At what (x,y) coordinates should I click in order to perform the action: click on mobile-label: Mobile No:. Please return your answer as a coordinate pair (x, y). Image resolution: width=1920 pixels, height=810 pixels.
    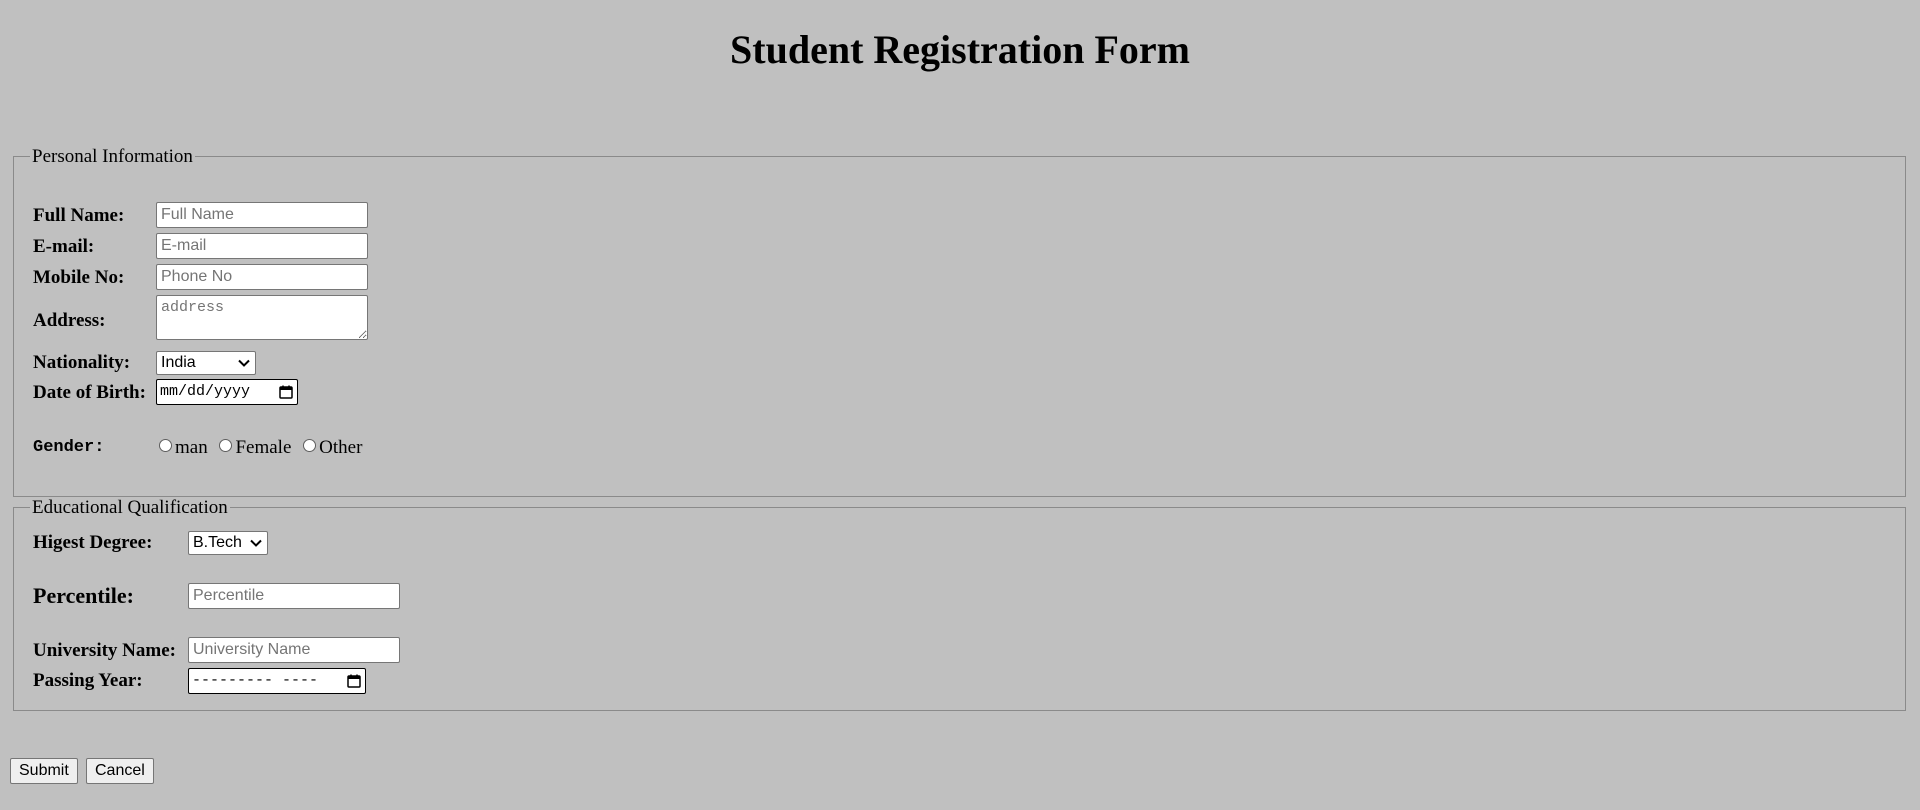
    Looking at the image, I should click on (79, 277).